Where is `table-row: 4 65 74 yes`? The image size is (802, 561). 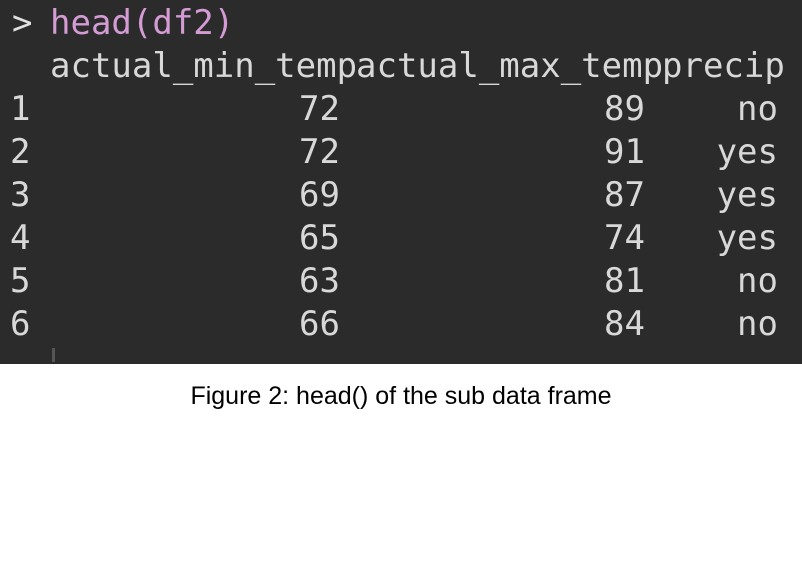 table-row: 4 65 74 yes is located at coordinates (401, 238).